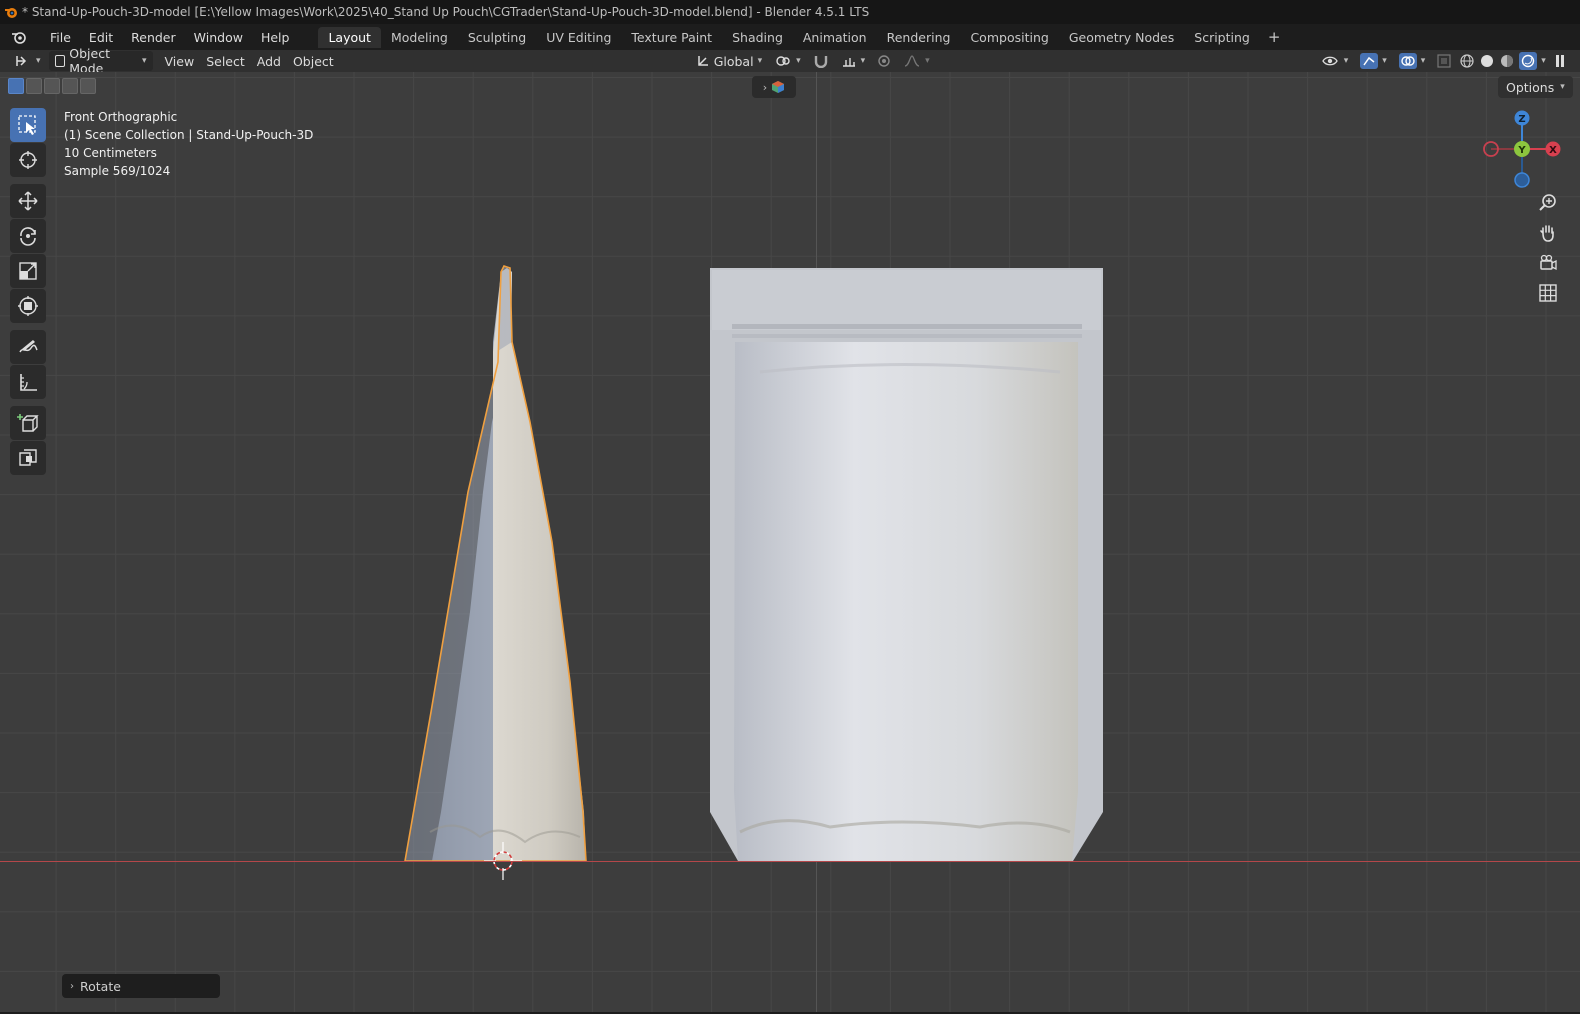  Describe the element at coordinates (906, 564) in the screenshot. I see `front-pouch-model` at that location.